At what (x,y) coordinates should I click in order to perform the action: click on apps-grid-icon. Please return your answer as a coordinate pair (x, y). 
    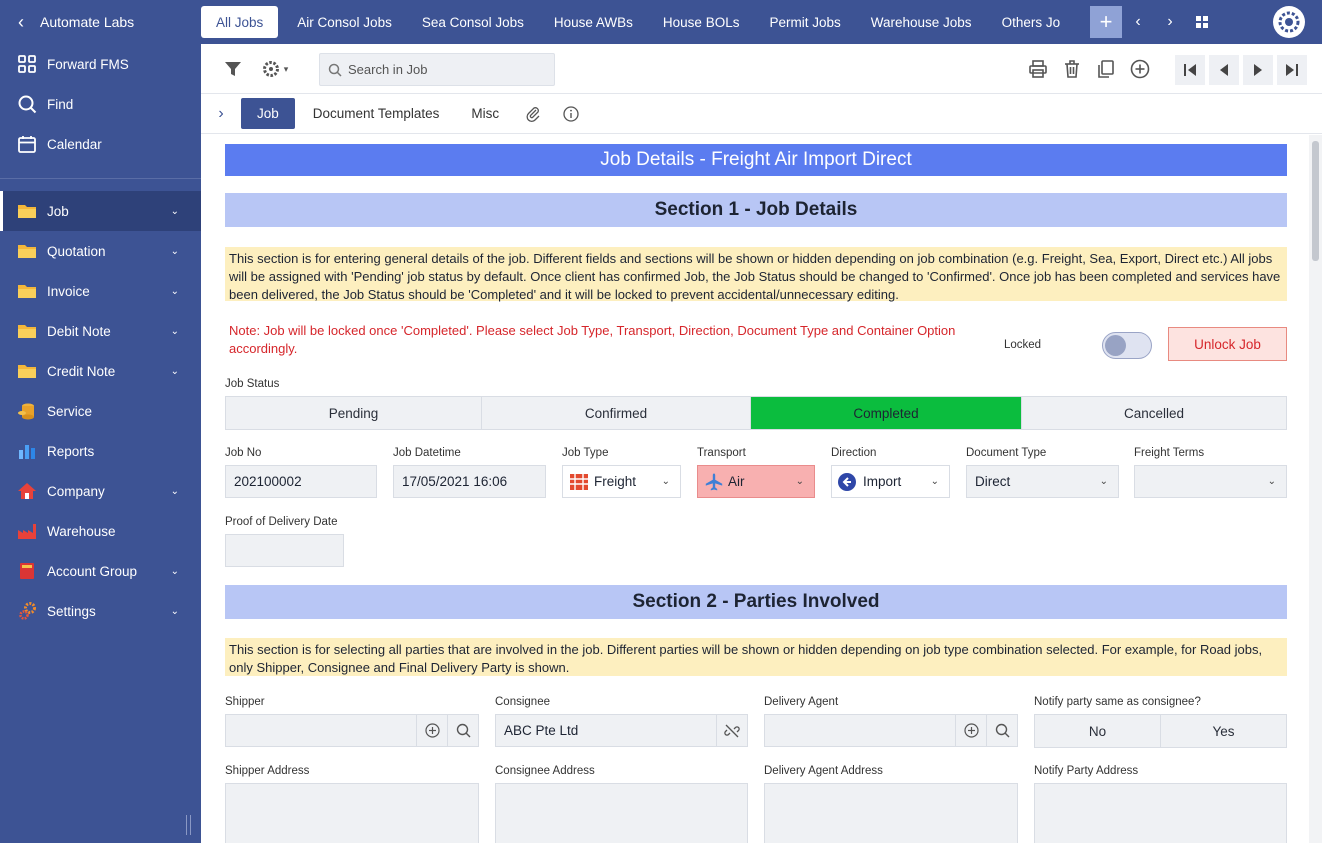
    Looking at the image, I should click on (1202, 22).